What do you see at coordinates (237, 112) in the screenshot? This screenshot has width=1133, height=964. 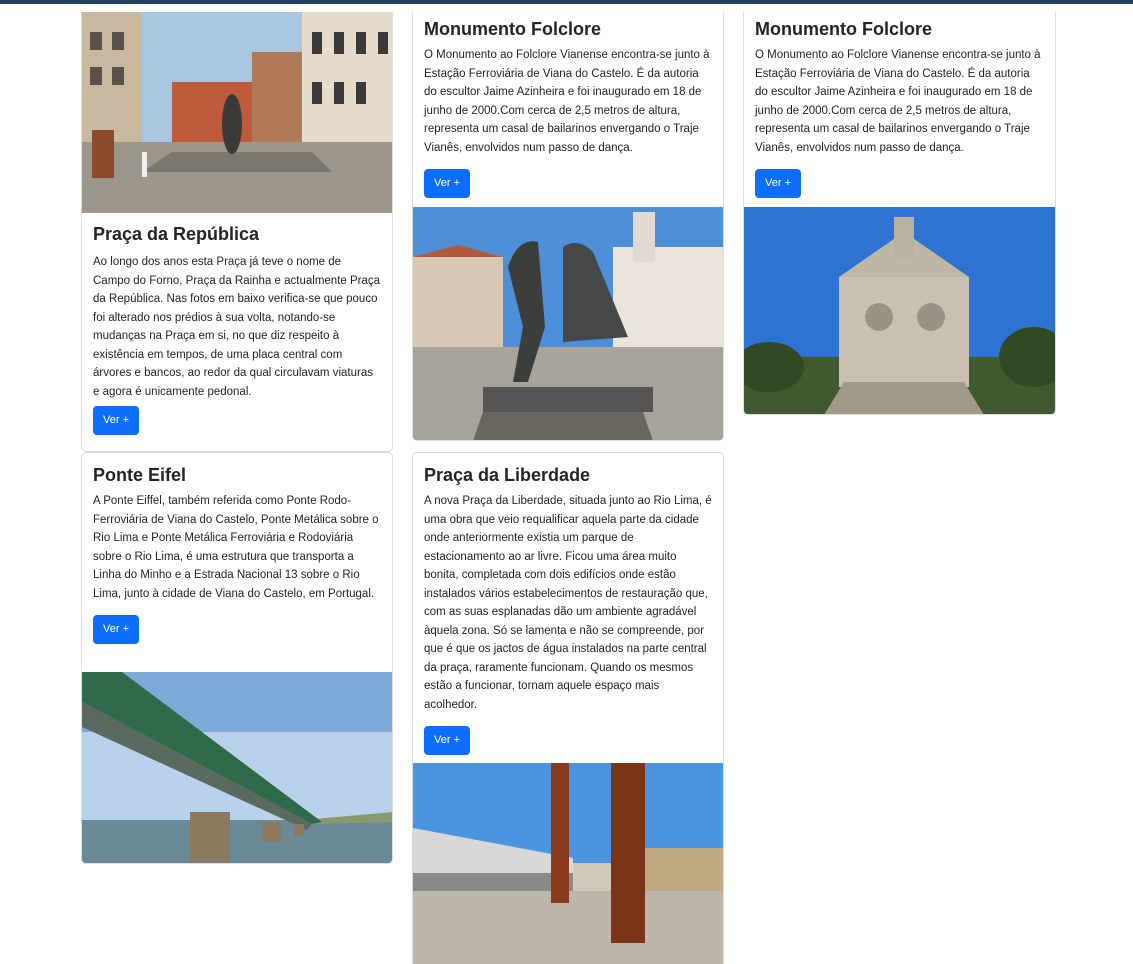 I see `card-image-praca-republica` at bounding box center [237, 112].